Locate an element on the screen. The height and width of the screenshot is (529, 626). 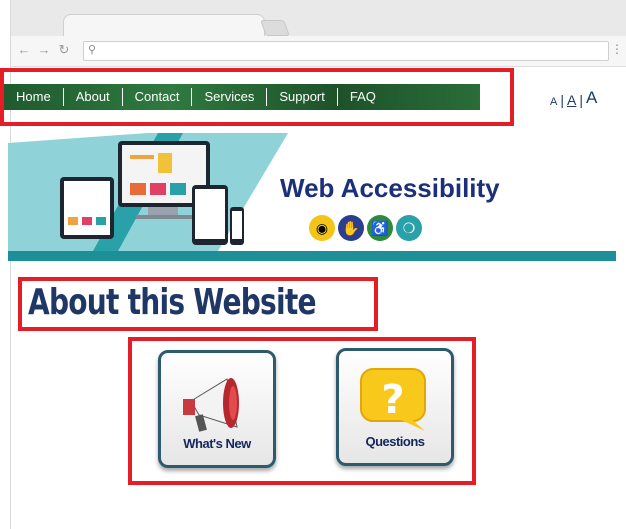
browser-toolbar: ← → ↻ ⚲ ⋮ is located at coordinates (318, 51).